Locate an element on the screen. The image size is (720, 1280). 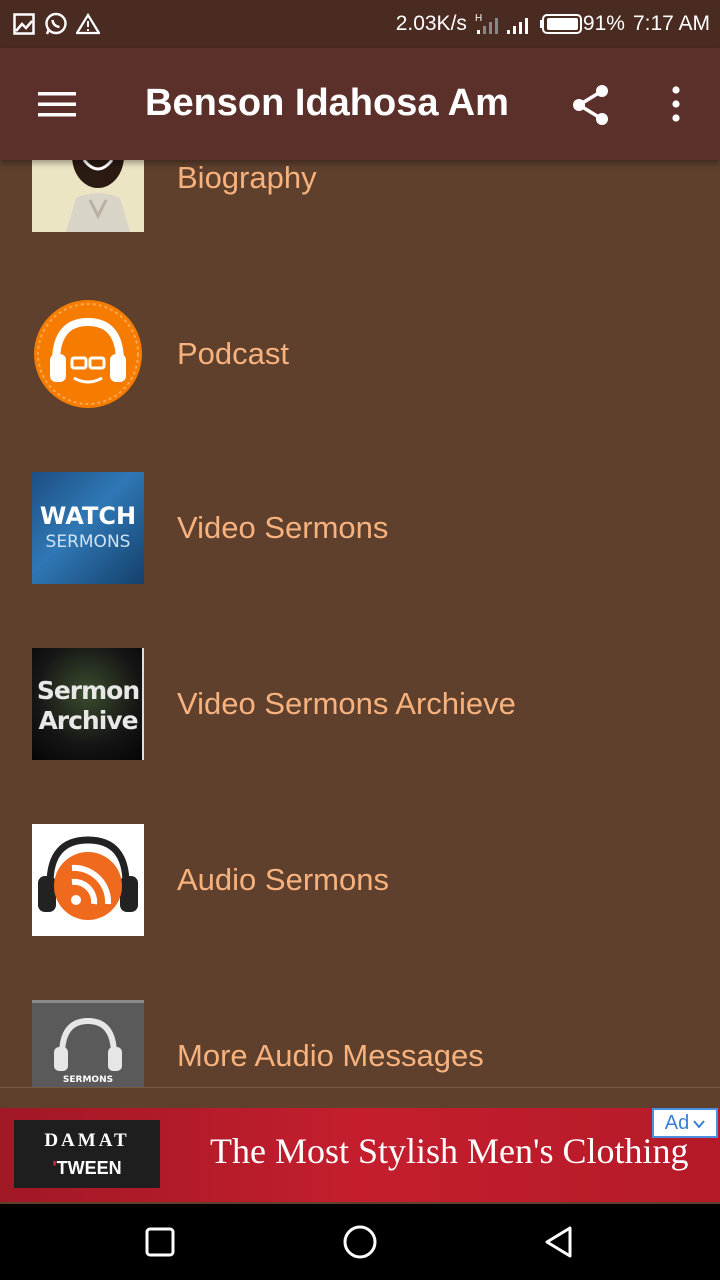
podcast-headphones-icon is located at coordinates (88, 354).